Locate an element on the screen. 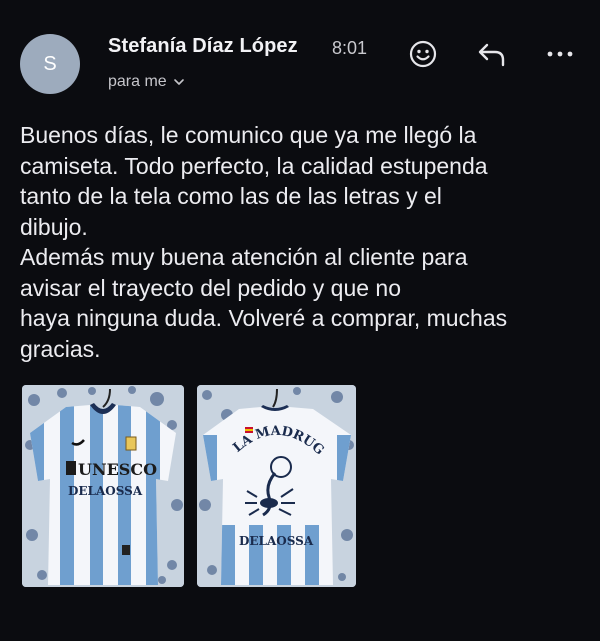 The height and width of the screenshot is (641, 600). more-horizontal-icon is located at coordinates (560, 54).